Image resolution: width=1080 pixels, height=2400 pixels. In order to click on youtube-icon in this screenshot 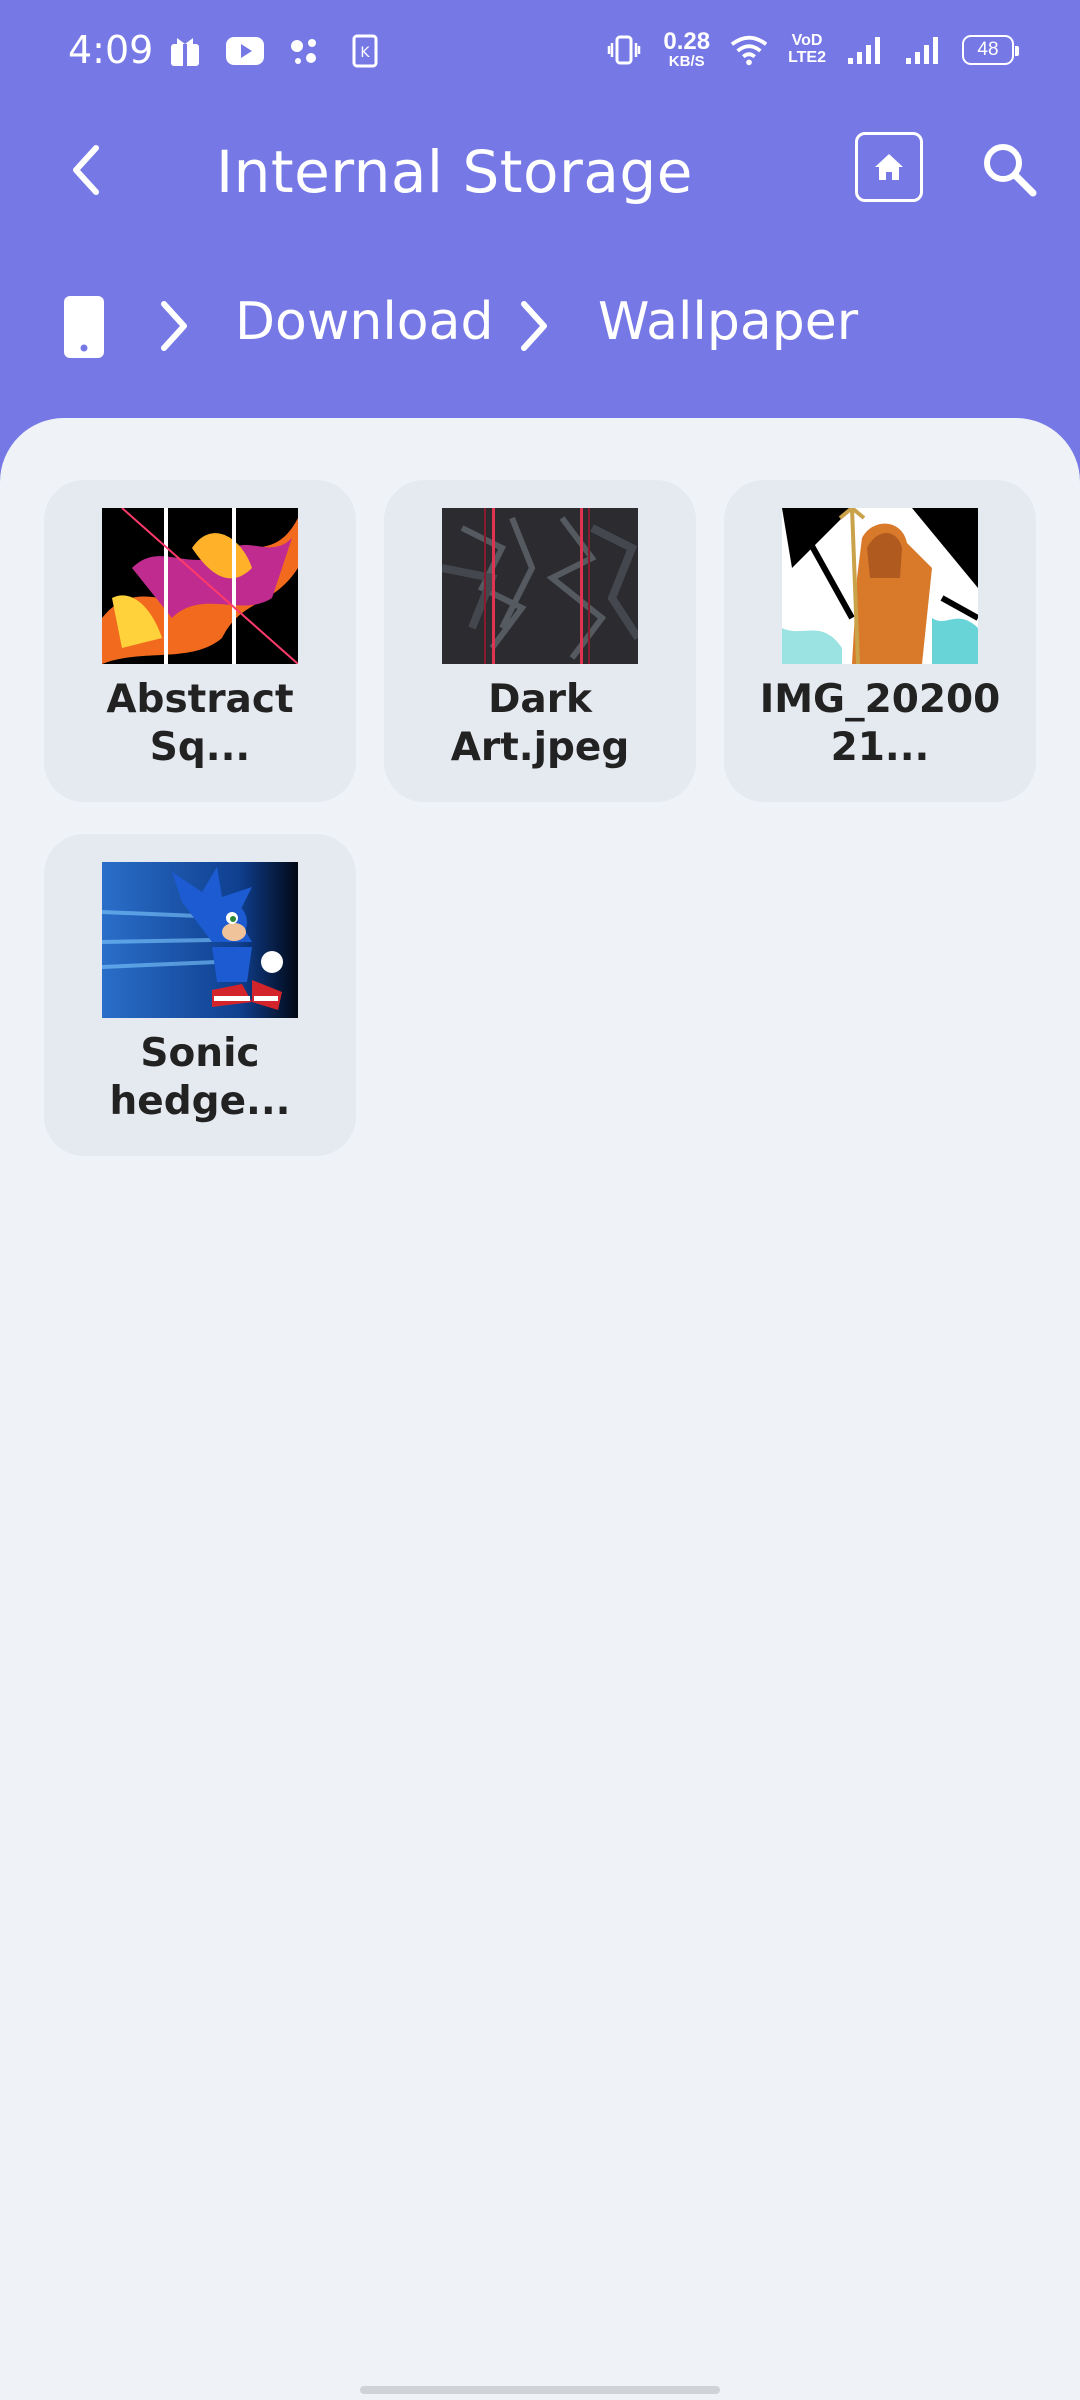, I will do `click(245, 51)`.